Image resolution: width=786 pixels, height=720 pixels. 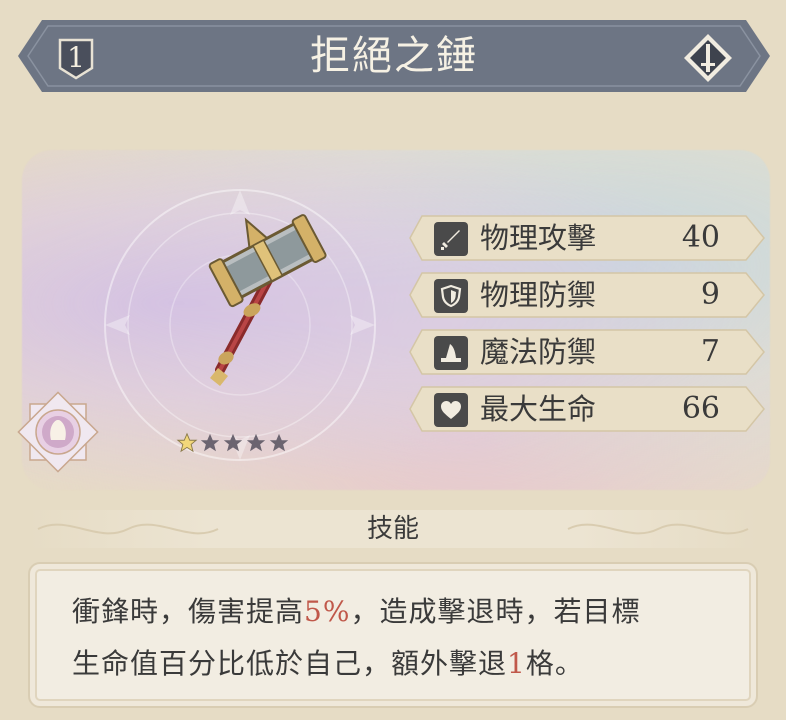 I want to click on stat-label: 物理防禦, so click(x=538, y=295).